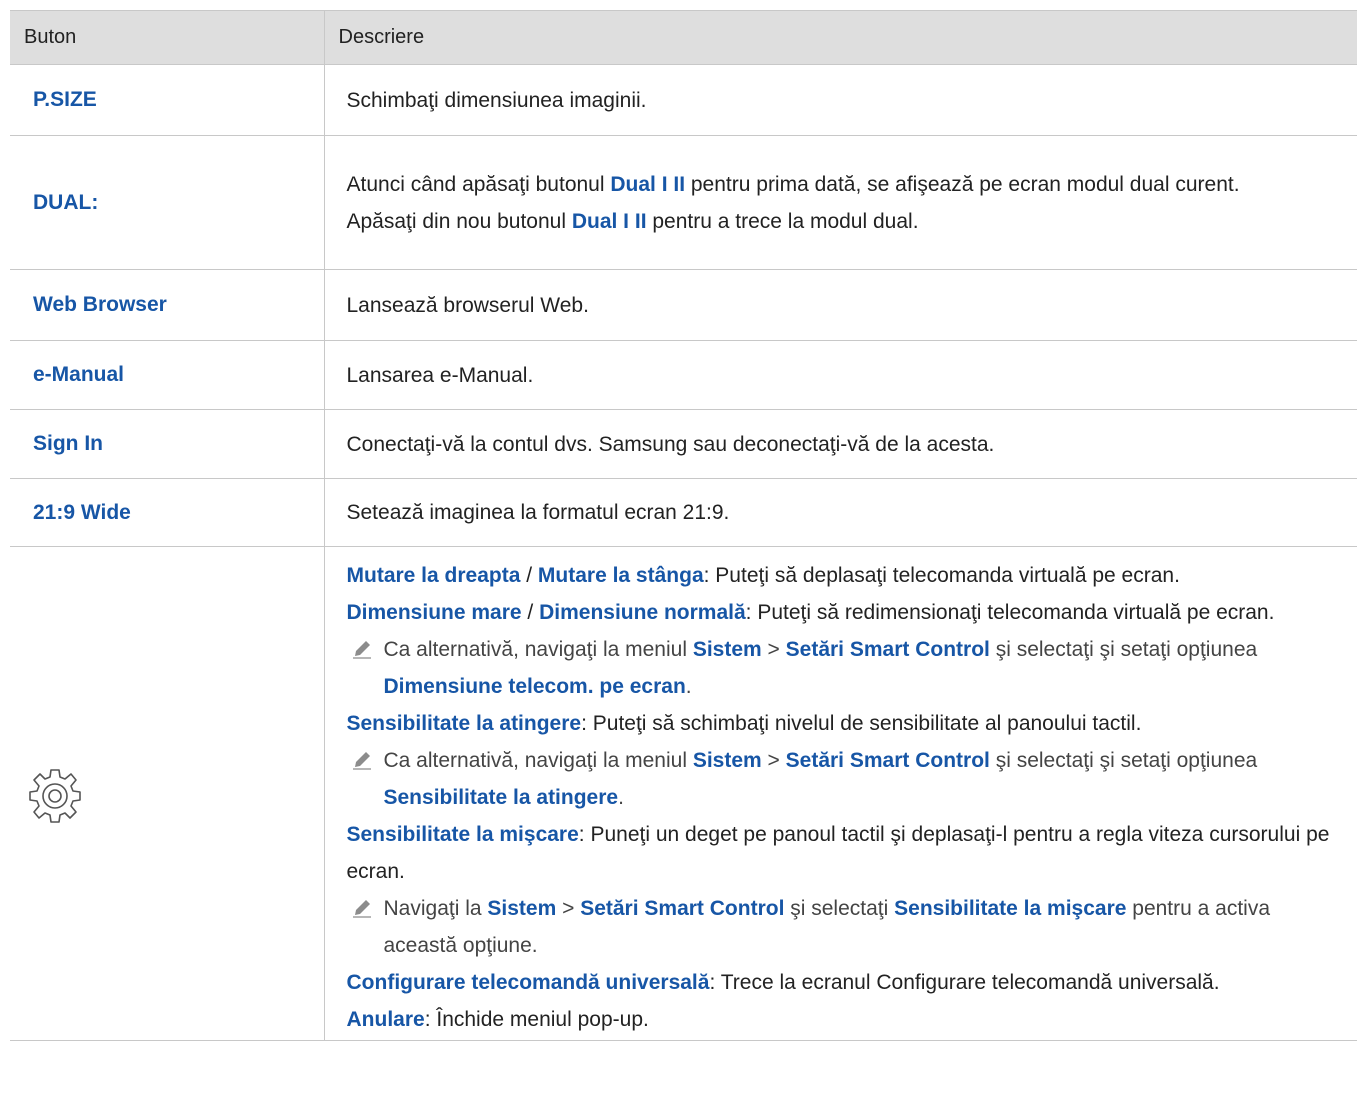  I want to click on desc-text: Apăsaţi din nou butonul, so click(459, 221).